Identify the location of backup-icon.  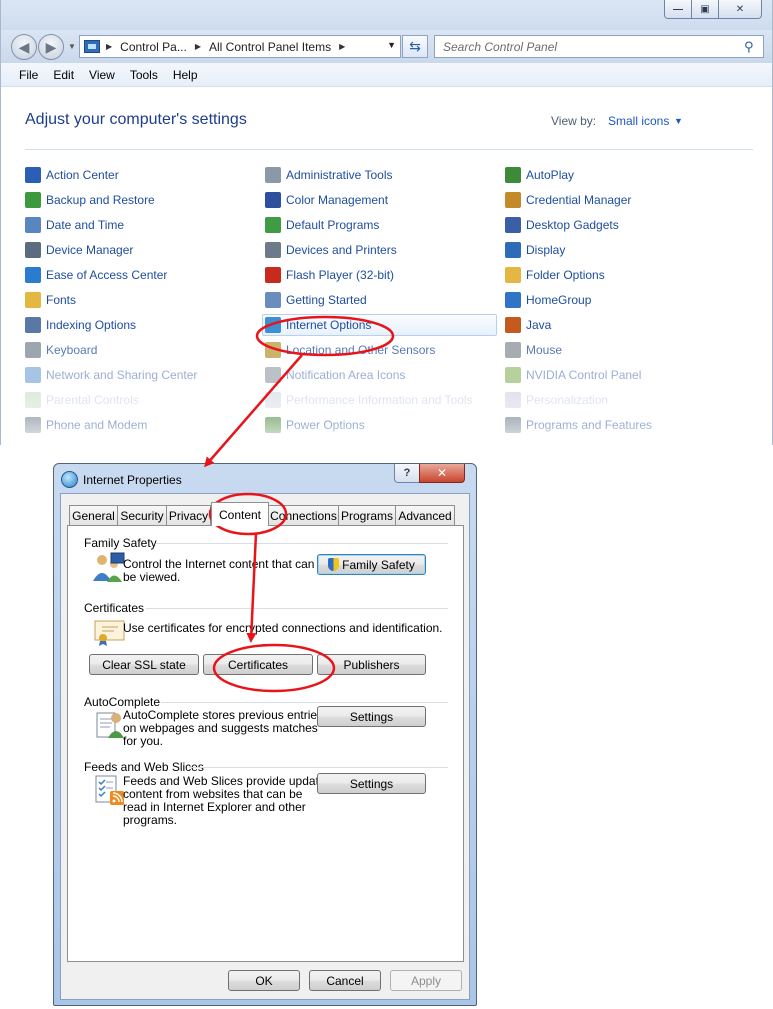
(33, 200).